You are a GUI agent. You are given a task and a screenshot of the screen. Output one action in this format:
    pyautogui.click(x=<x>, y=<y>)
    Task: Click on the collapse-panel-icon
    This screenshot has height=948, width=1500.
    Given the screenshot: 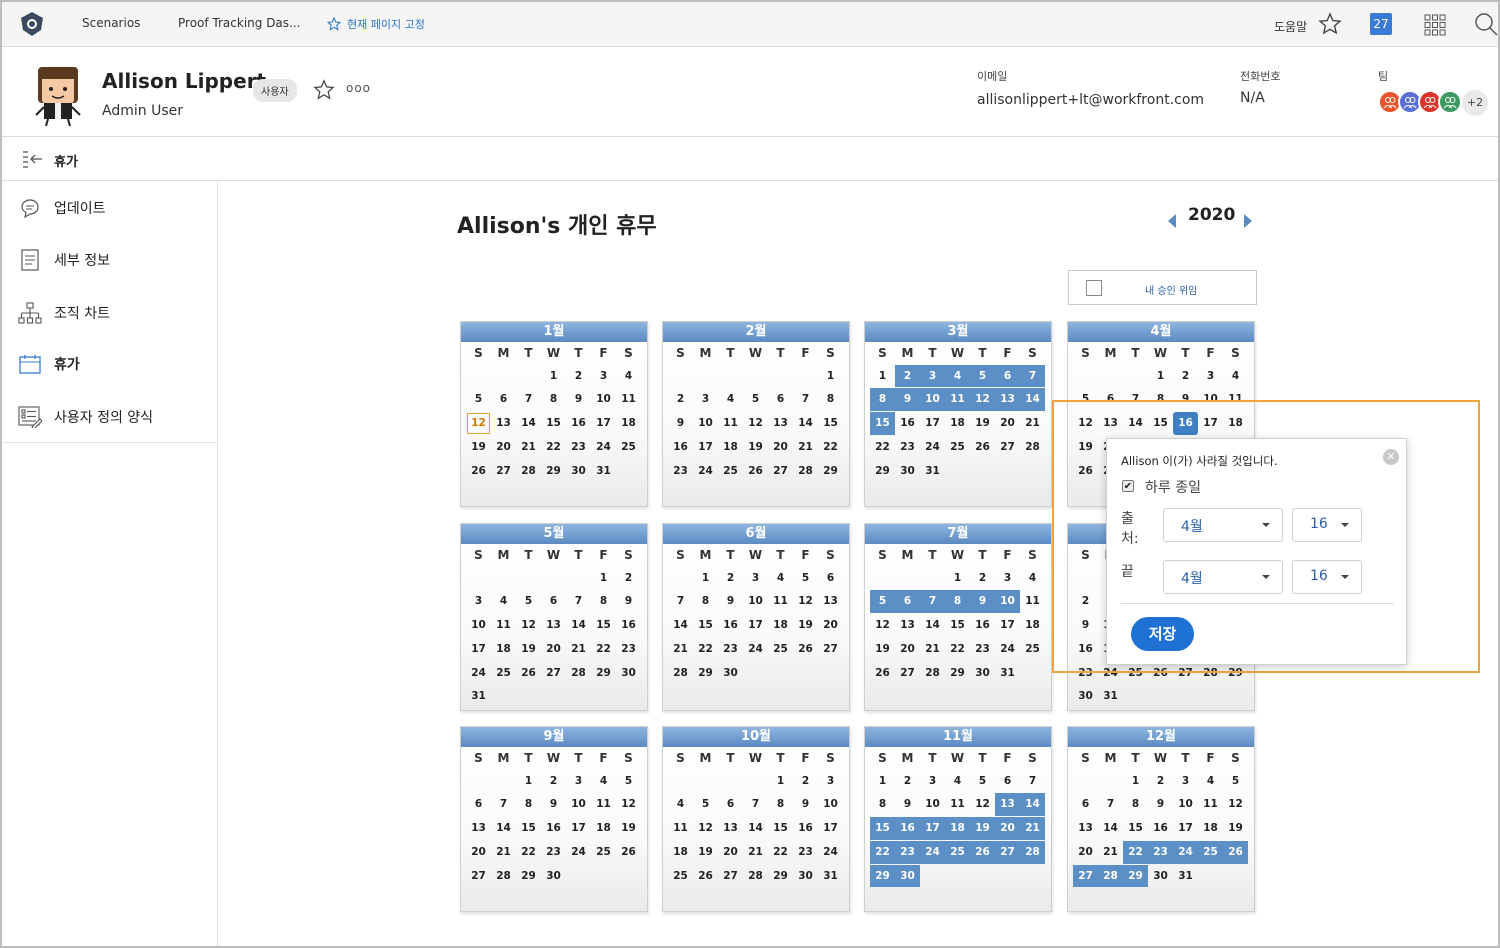 What is the action you would take?
    pyautogui.click(x=33, y=159)
    